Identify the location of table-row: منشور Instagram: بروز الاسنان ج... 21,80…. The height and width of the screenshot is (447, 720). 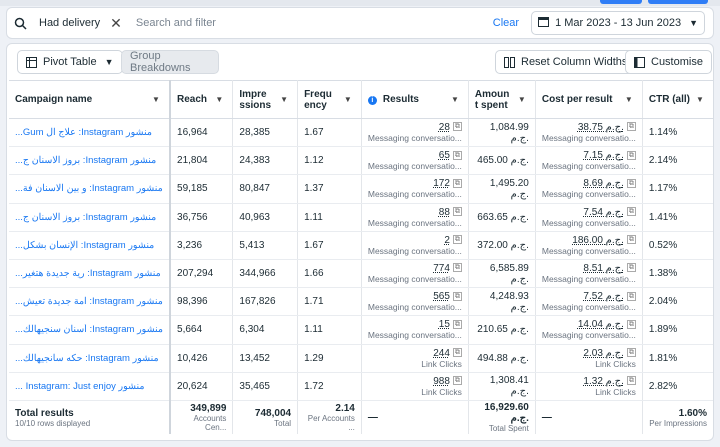
(361, 161).